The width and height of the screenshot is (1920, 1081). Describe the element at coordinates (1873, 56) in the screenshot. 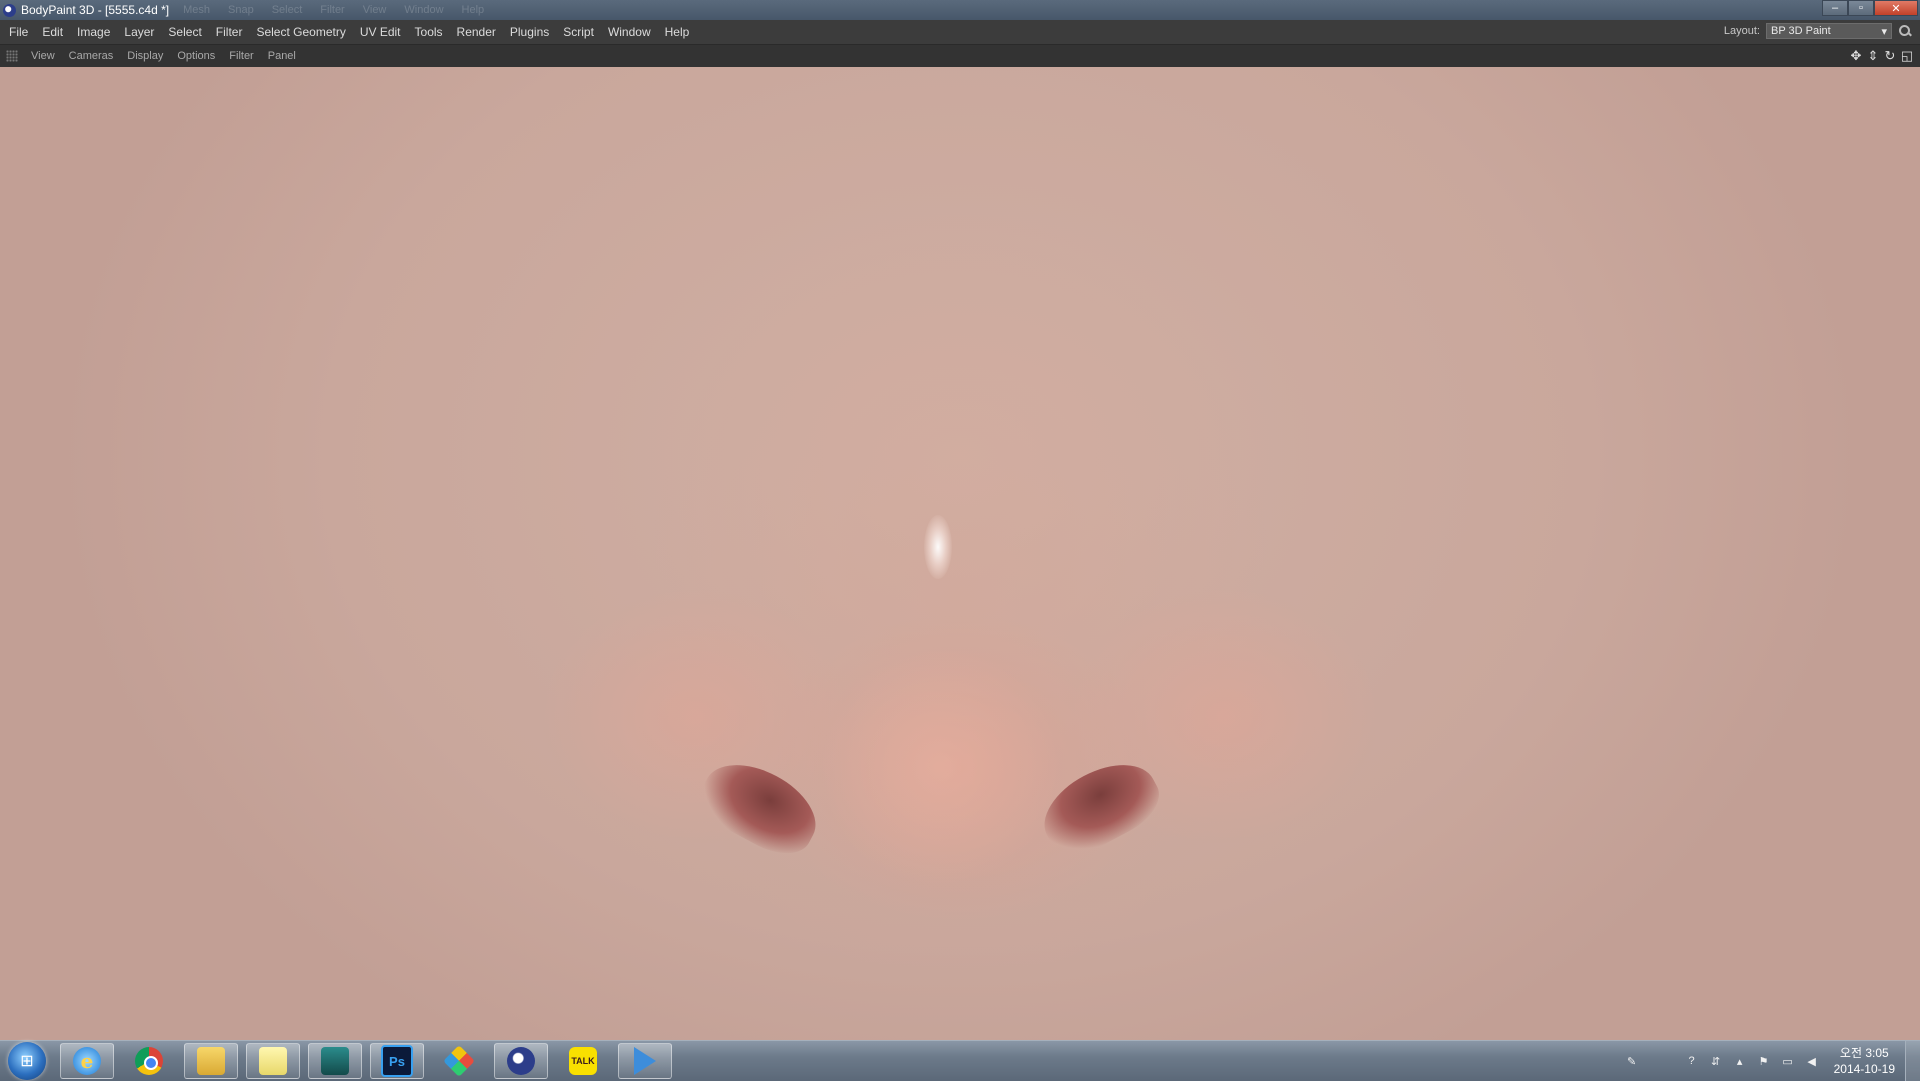

I see `zoom-icon: ⇕` at that location.